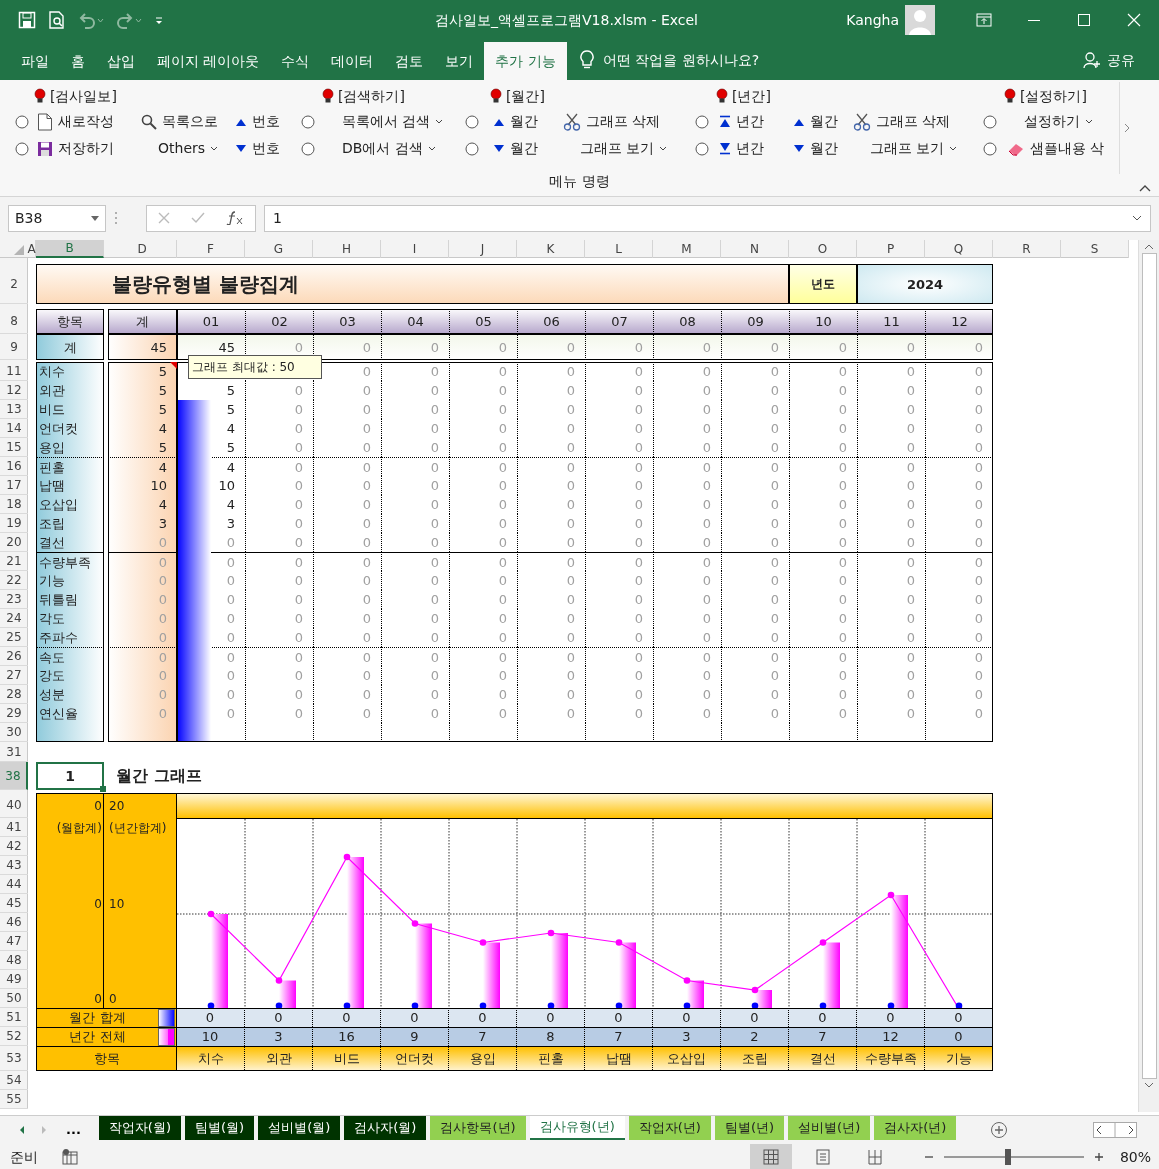 This screenshot has width=1159, height=1169. Describe the element at coordinates (265, 148) in the screenshot. I see `ribbon-button: 번호` at that location.